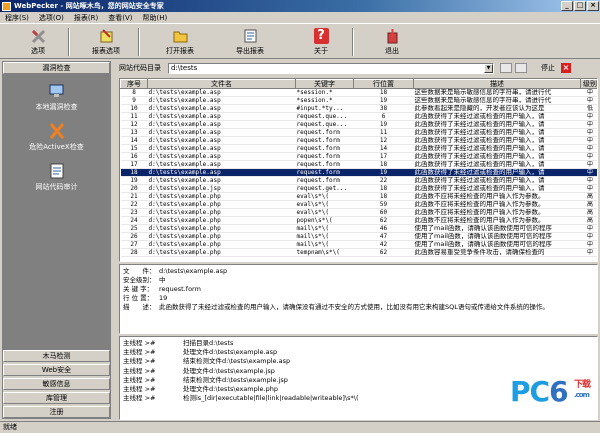 The height and width of the screenshot is (433, 600). I want to click on browse-icon, so click(521, 68).